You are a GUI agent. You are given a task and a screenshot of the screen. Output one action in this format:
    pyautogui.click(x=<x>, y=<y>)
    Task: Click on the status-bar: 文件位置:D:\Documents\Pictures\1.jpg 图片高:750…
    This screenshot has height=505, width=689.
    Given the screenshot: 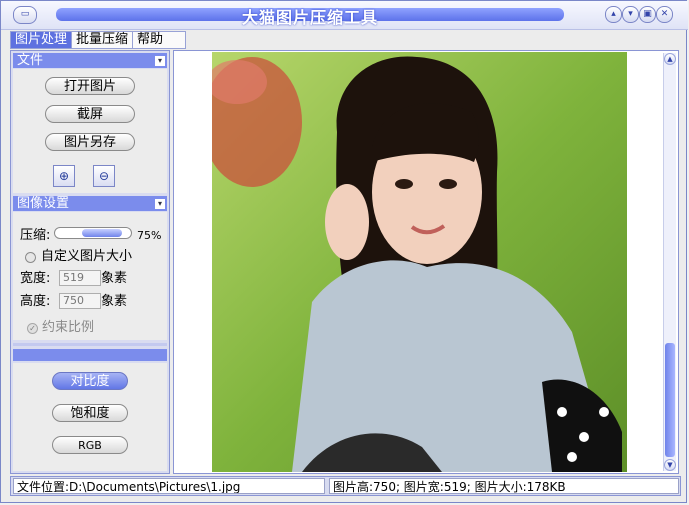 What is the action you would take?
    pyautogui.click(x=345, y=486)
    